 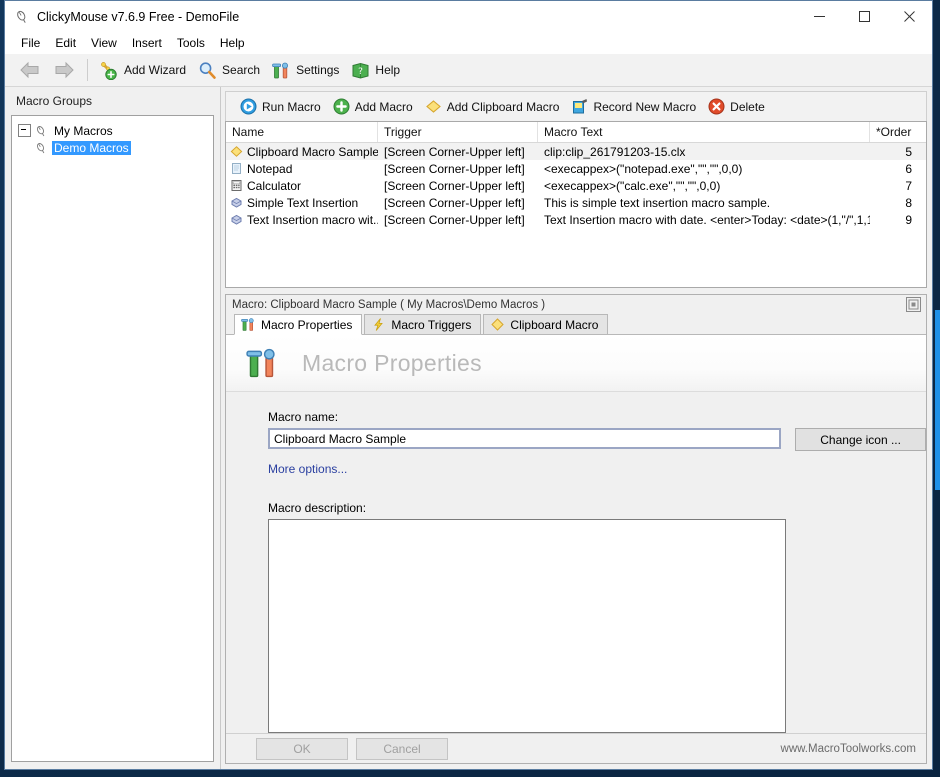 I want to click on row-name-cell: Clipboard Macro Sample, so click(x=302, y=152).